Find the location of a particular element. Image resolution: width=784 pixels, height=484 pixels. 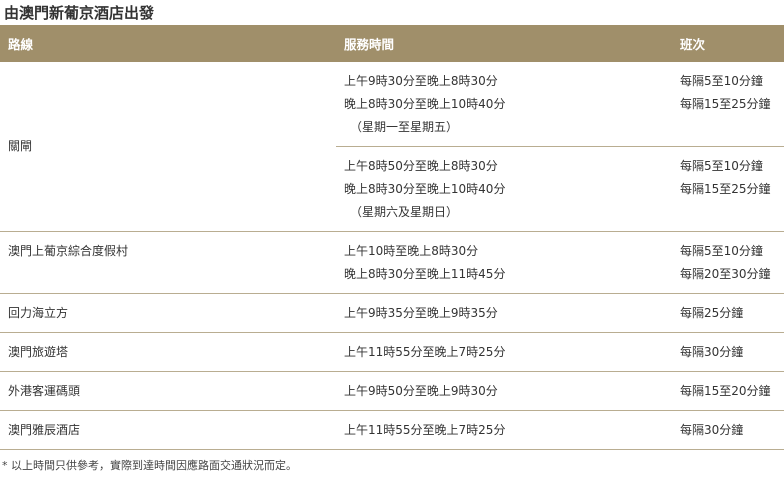

hours-line: 上午9時50分至晚上9時30分 is located at coordinates (421, 391).